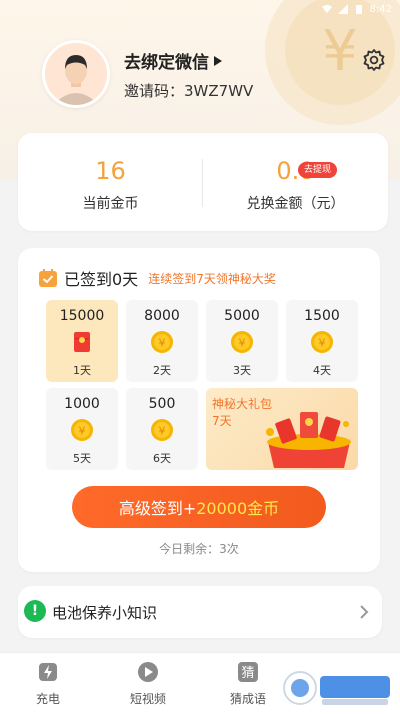 The image size is (400, 714). What do you see at coordinates (322, 370) in the screenshot?
I see `day-label: 4天` at bounding box center [322, 370].